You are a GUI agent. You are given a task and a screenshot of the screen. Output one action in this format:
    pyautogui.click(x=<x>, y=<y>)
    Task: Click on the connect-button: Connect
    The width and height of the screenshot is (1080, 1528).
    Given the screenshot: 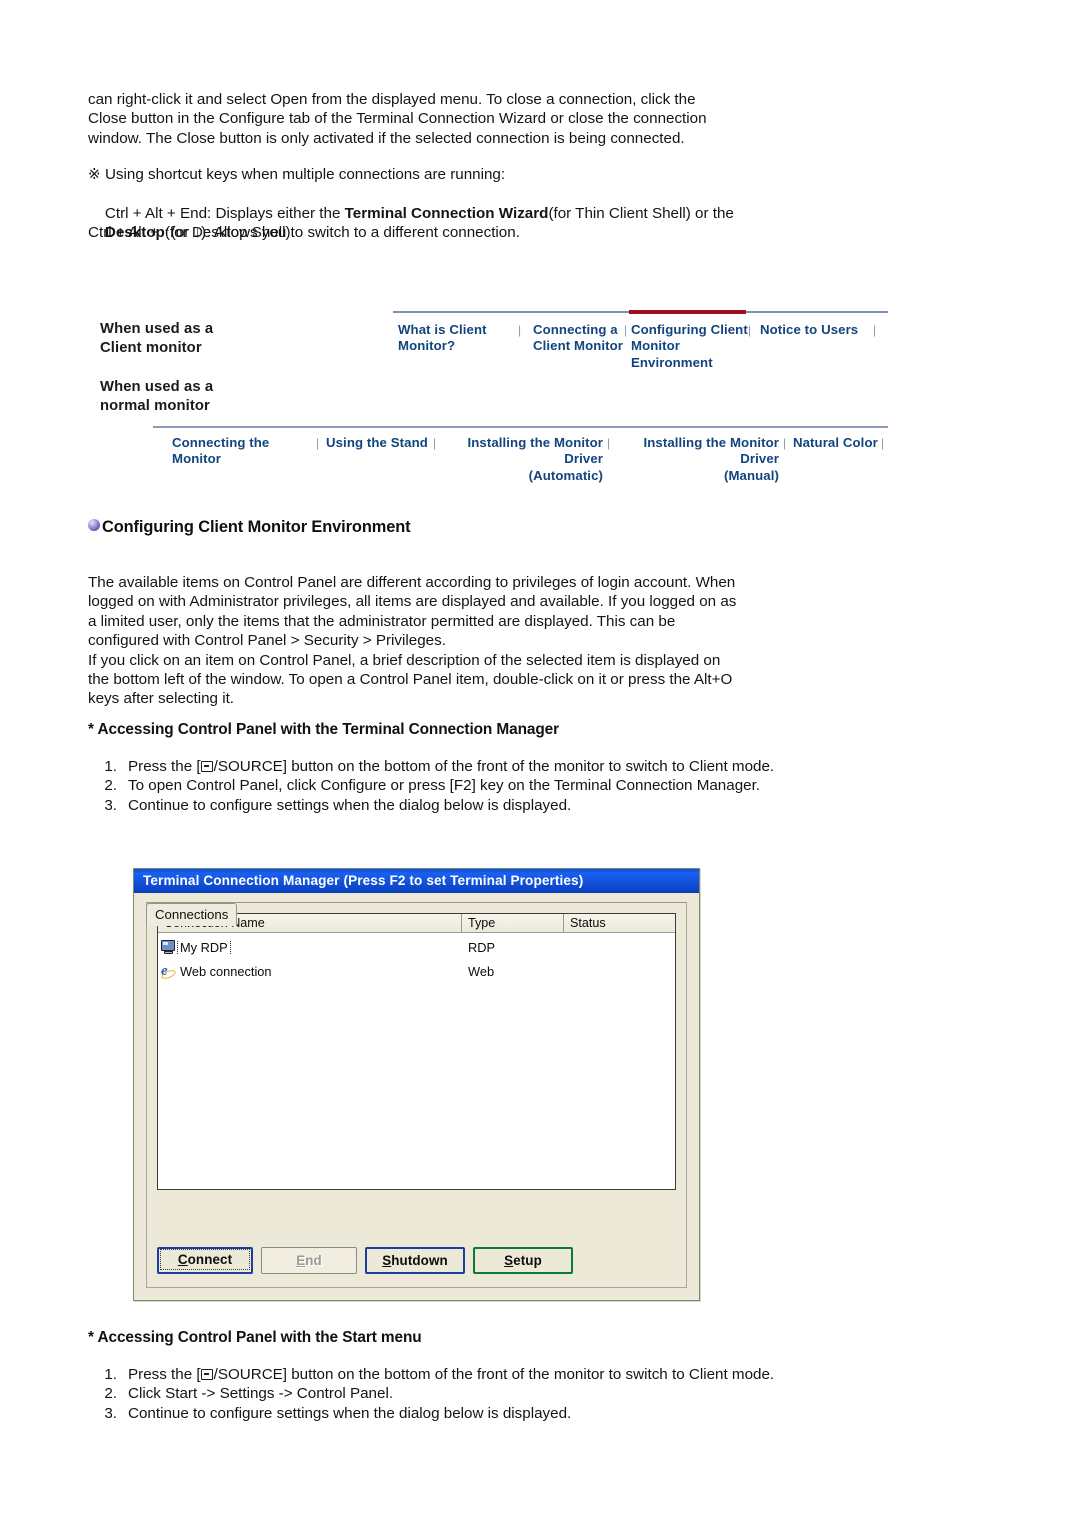 What is the action you would take?
    pyautogui.click(x=205, y=1260)
    